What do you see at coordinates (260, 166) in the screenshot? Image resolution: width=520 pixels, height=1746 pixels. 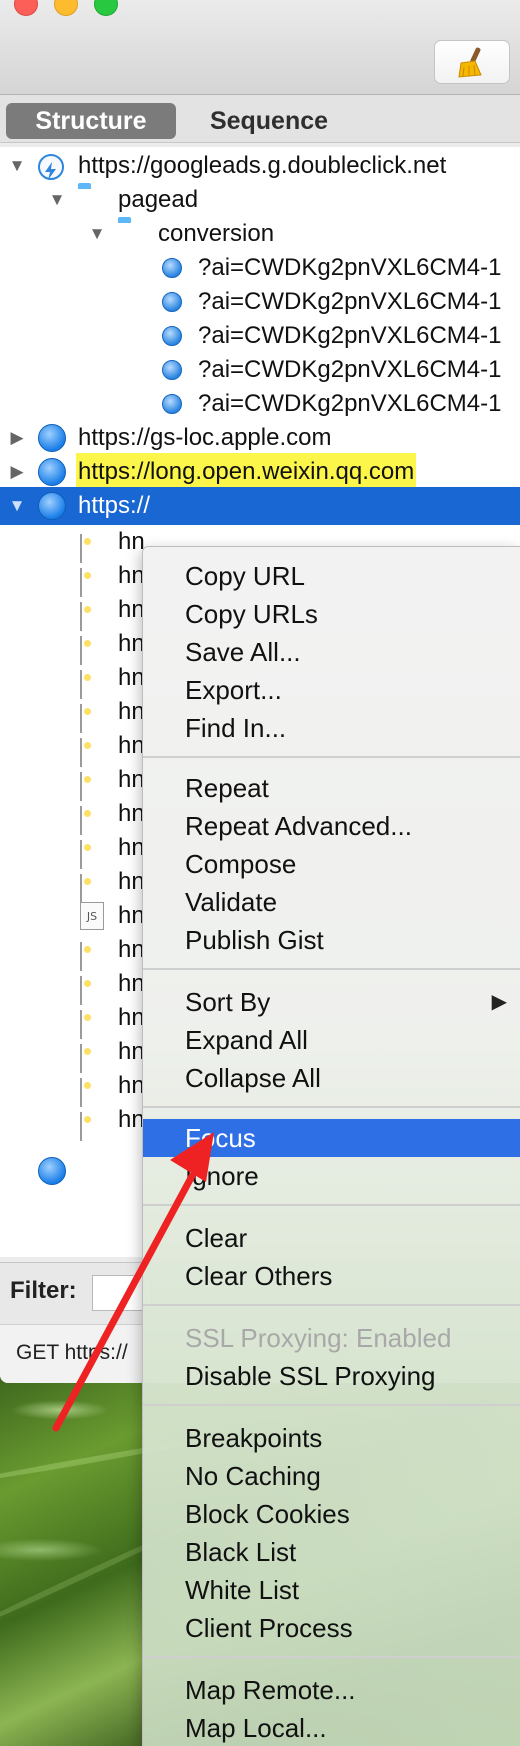 I see `tree-row-host: ▼ https://googleads.g.doubleclick.net` at bounding box center [260, 166].